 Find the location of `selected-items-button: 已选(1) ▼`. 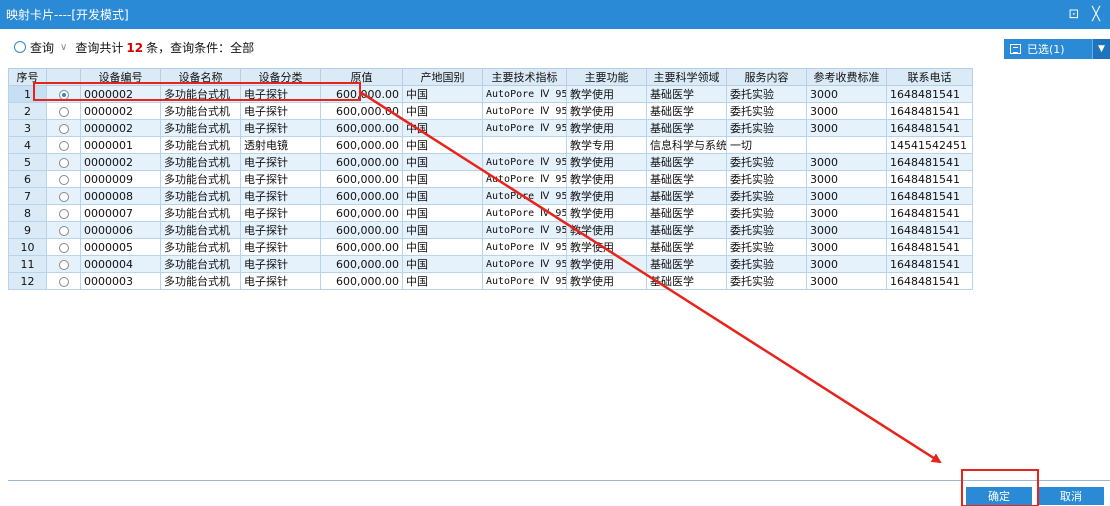

selected-items-button: 已选(1) ▼ is located at coordinates (1057, 49).